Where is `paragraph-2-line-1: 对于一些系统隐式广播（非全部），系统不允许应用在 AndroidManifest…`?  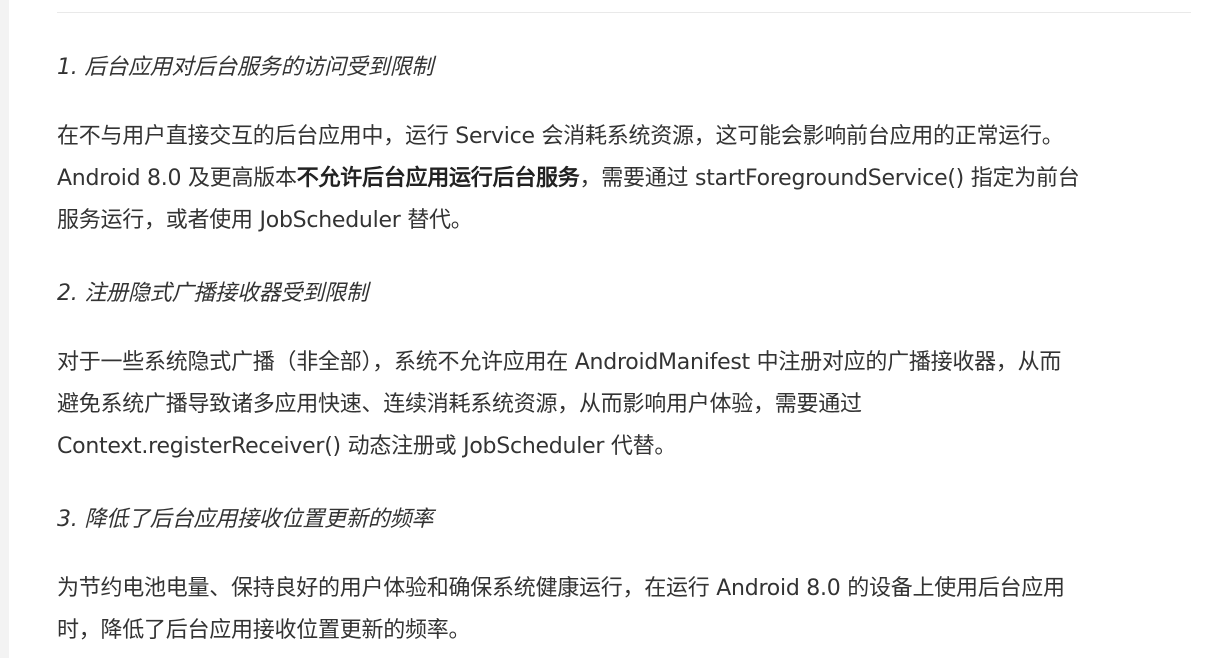 paragraph-2-line-1: 对于一些系统隐式广播（非全部），系统不允许应用在 AndroidManifest… is located at coordinates (559, 362).